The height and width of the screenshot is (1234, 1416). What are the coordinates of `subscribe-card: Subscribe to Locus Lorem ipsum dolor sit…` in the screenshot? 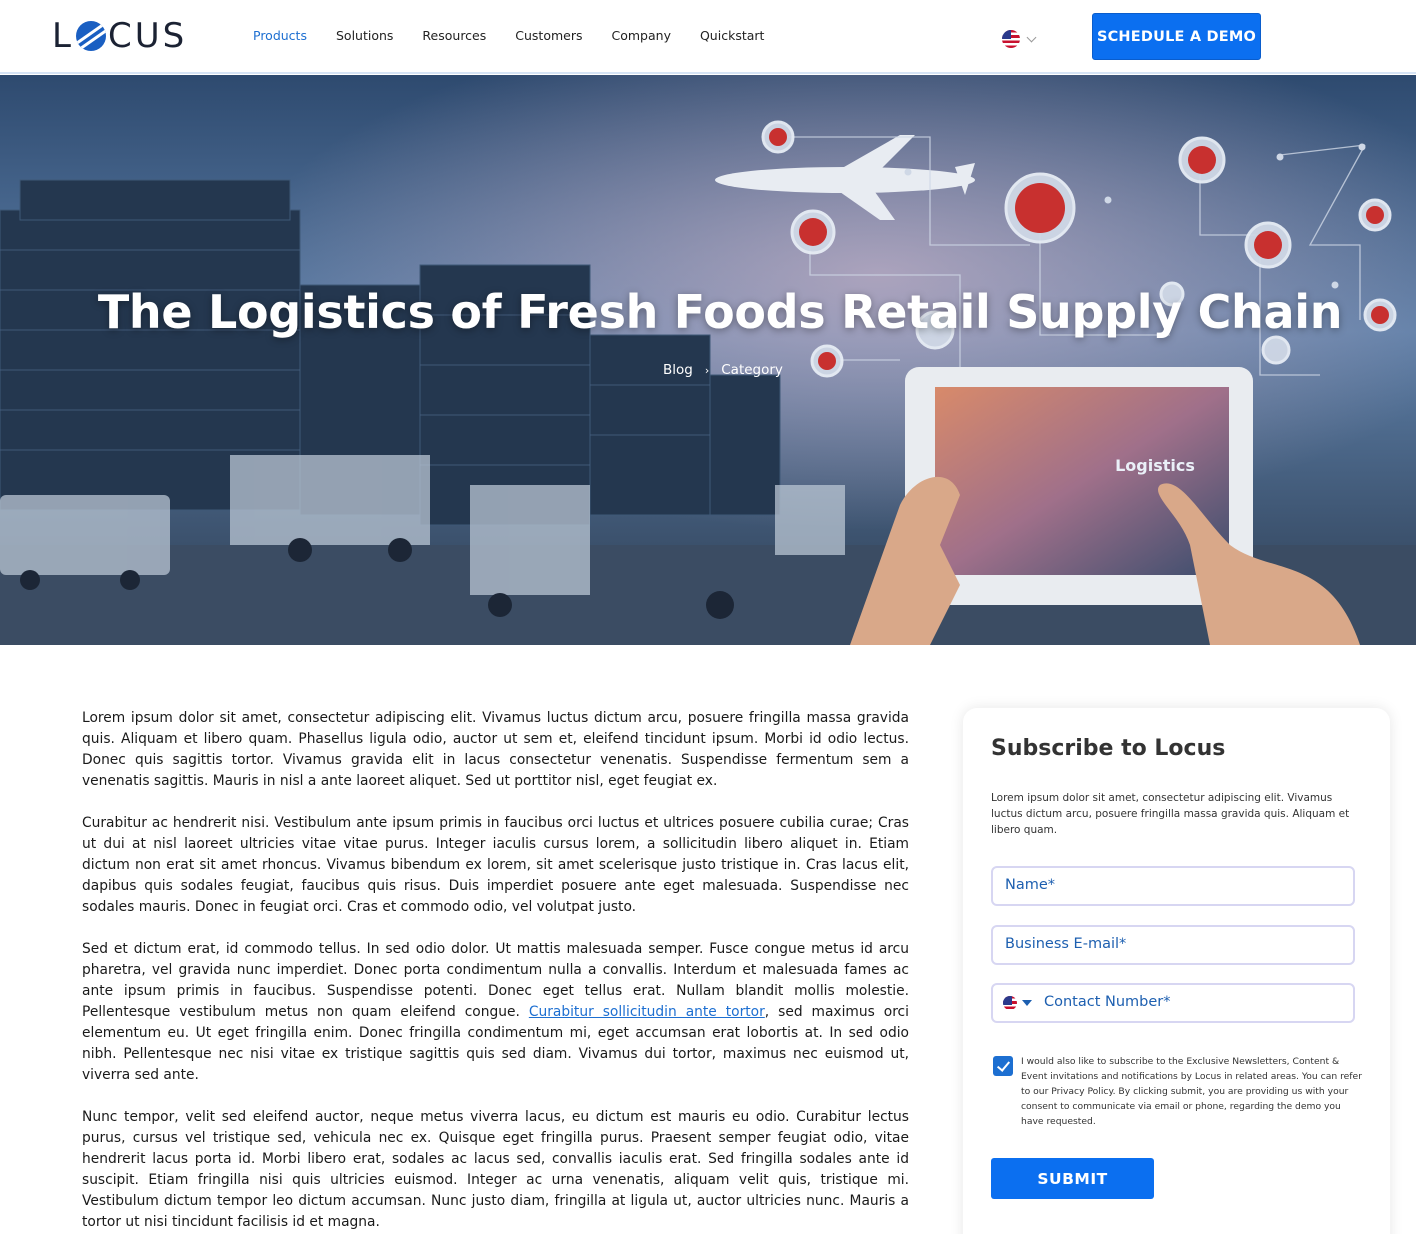 It's located at (1176, 971).